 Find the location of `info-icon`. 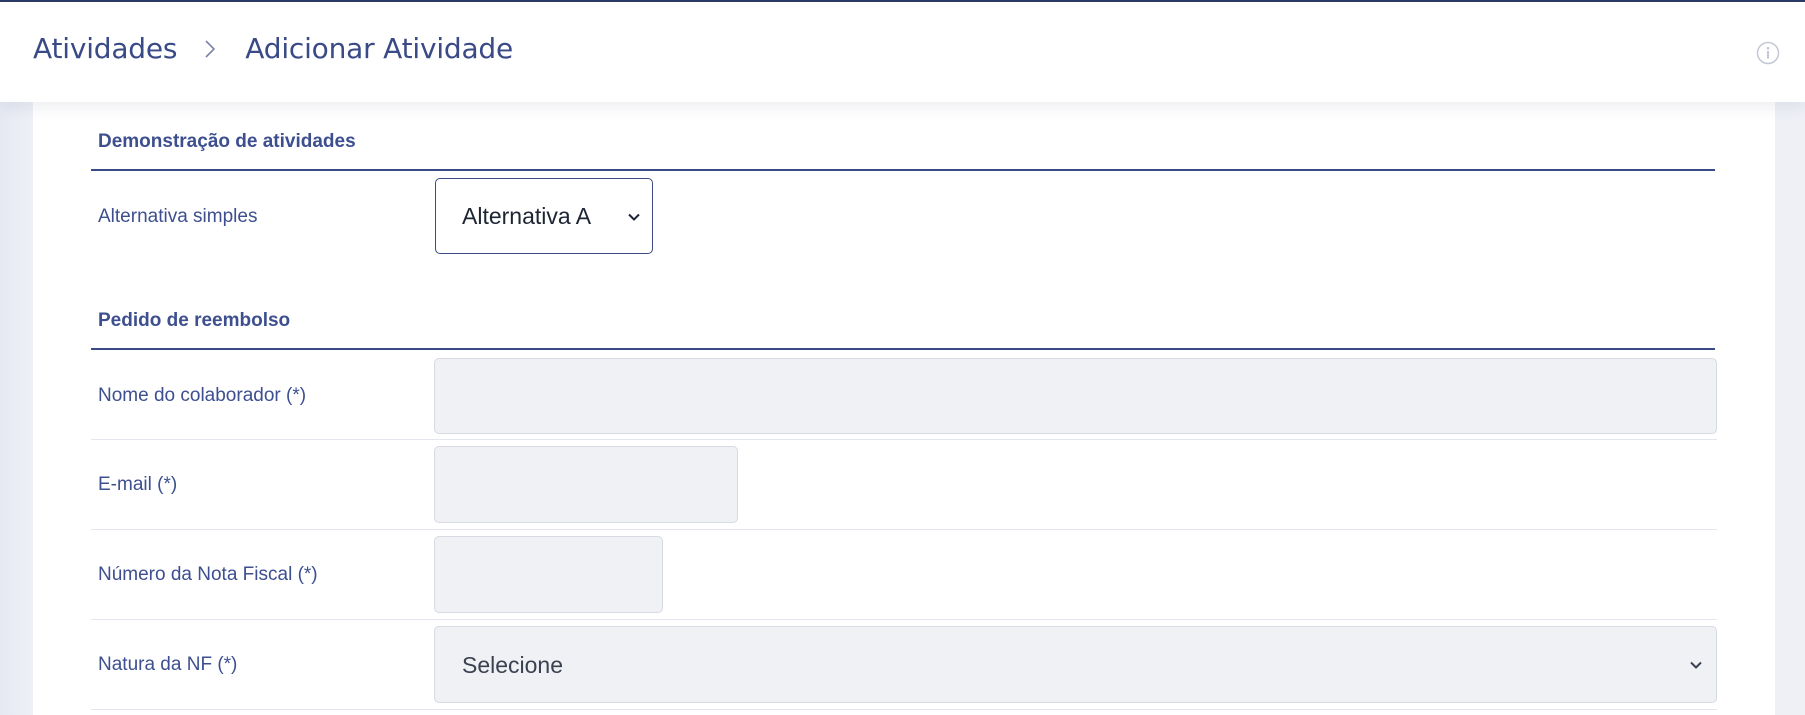

info-icon is located at coordinates (1768, 53).